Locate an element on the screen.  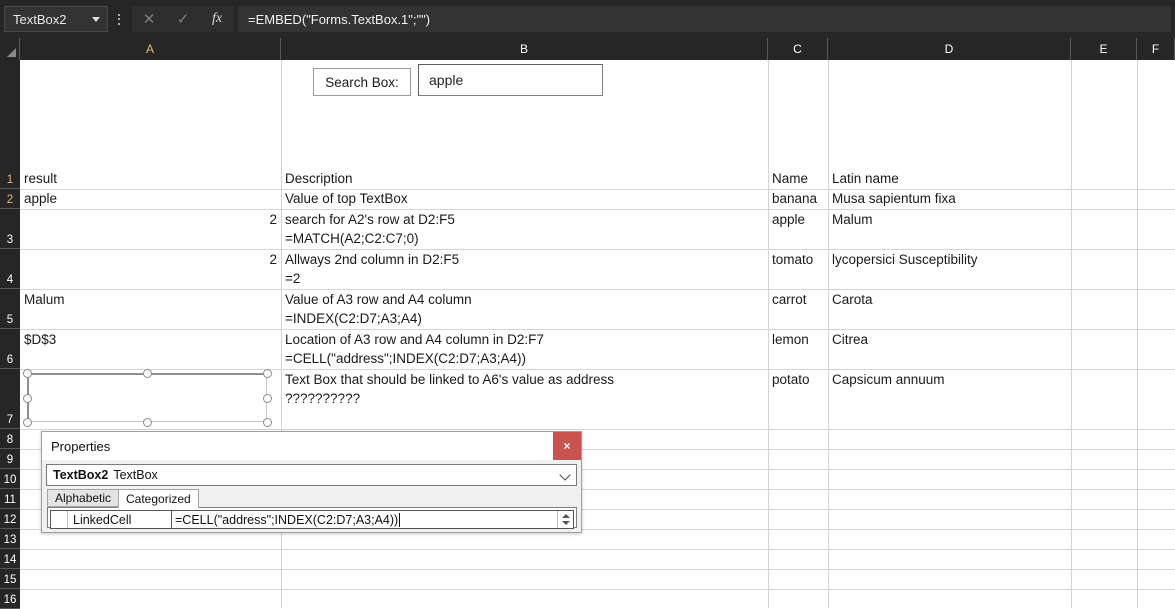
object-name-label: TextBox2 is located at coordinates (81, 475).